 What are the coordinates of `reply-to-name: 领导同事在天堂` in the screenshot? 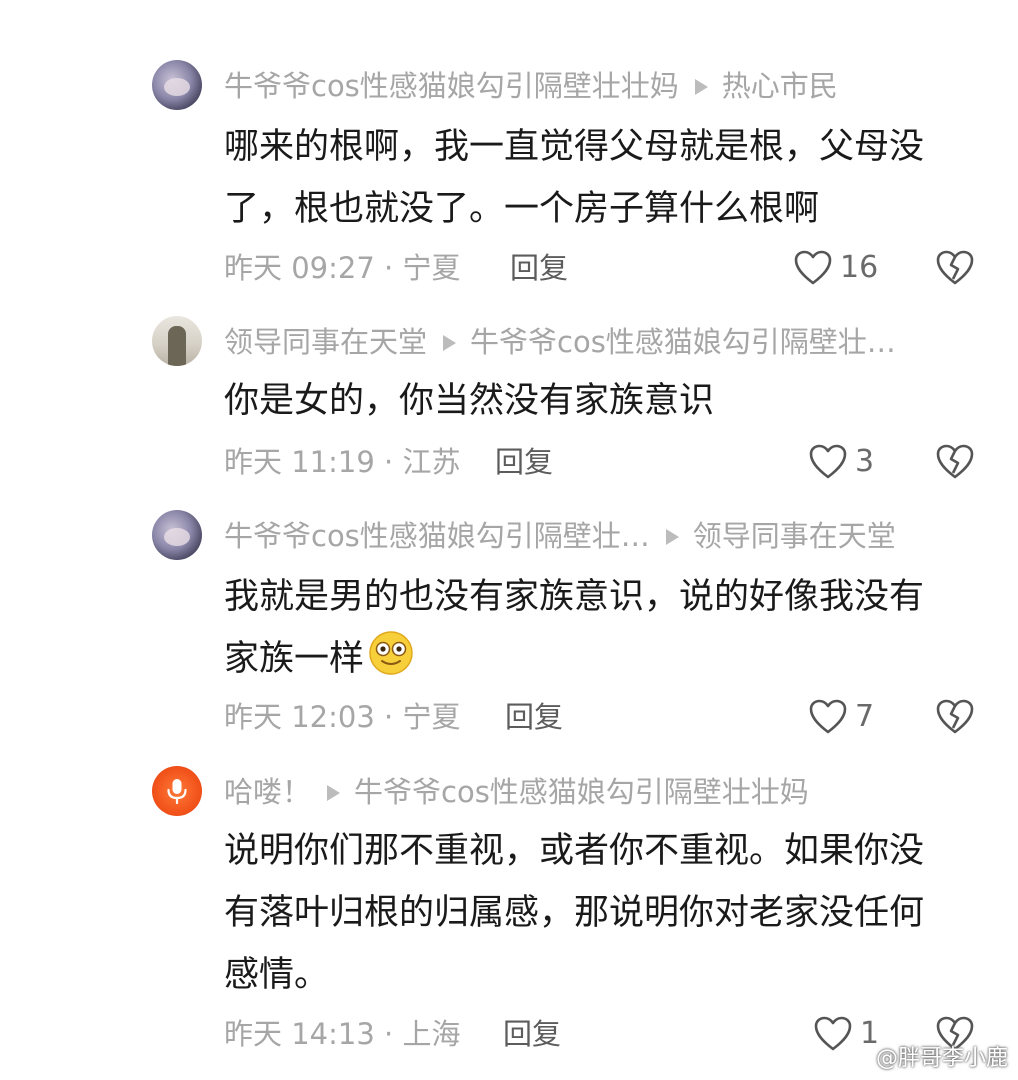 It's located at (794, 536).